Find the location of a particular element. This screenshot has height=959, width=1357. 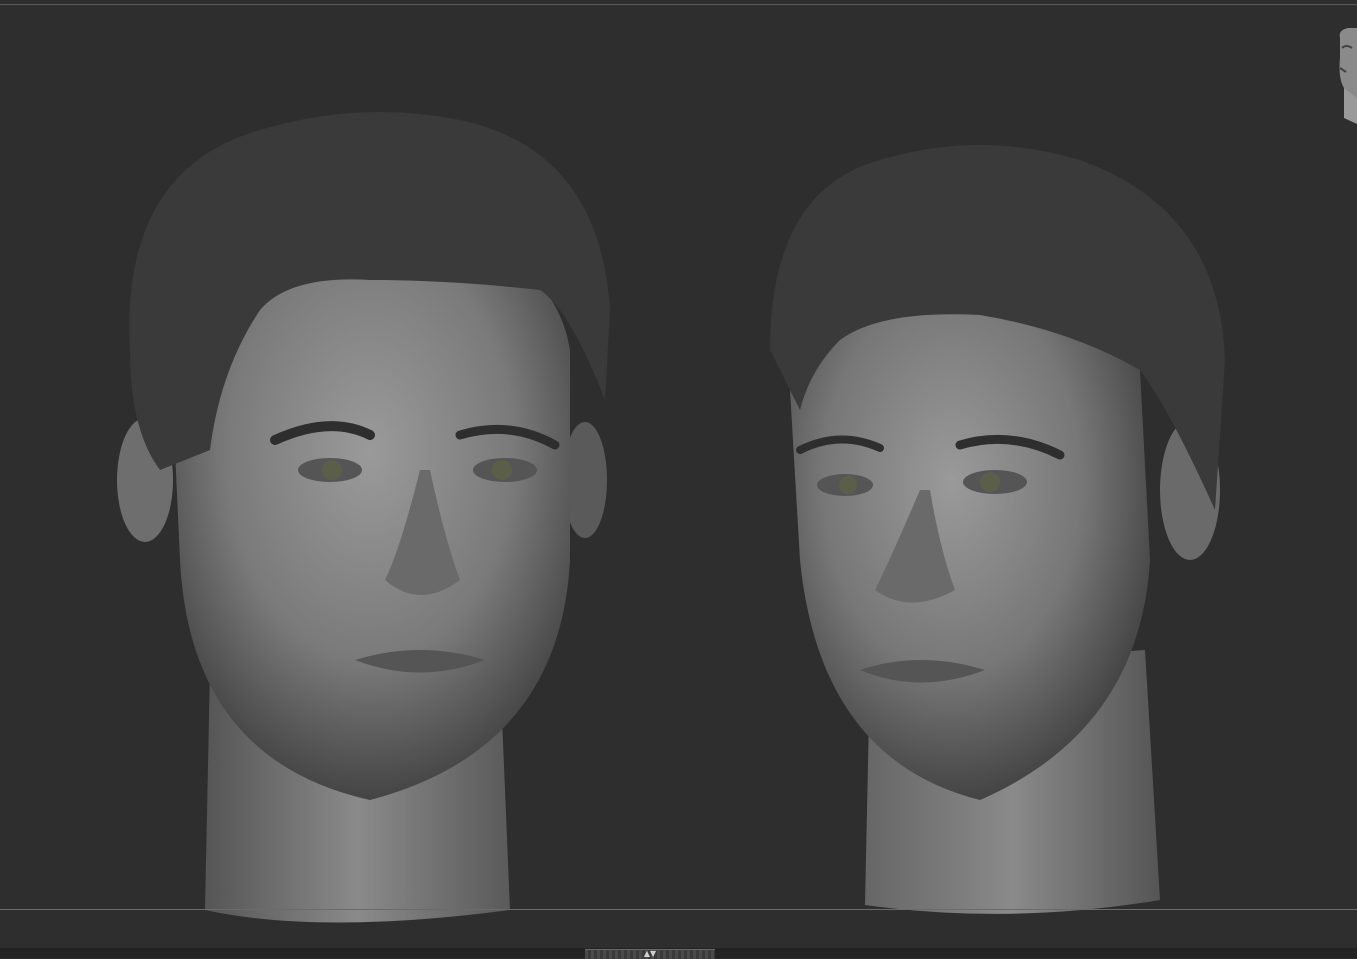

navigation-cube-icon is located at coordinates (1345, 76).